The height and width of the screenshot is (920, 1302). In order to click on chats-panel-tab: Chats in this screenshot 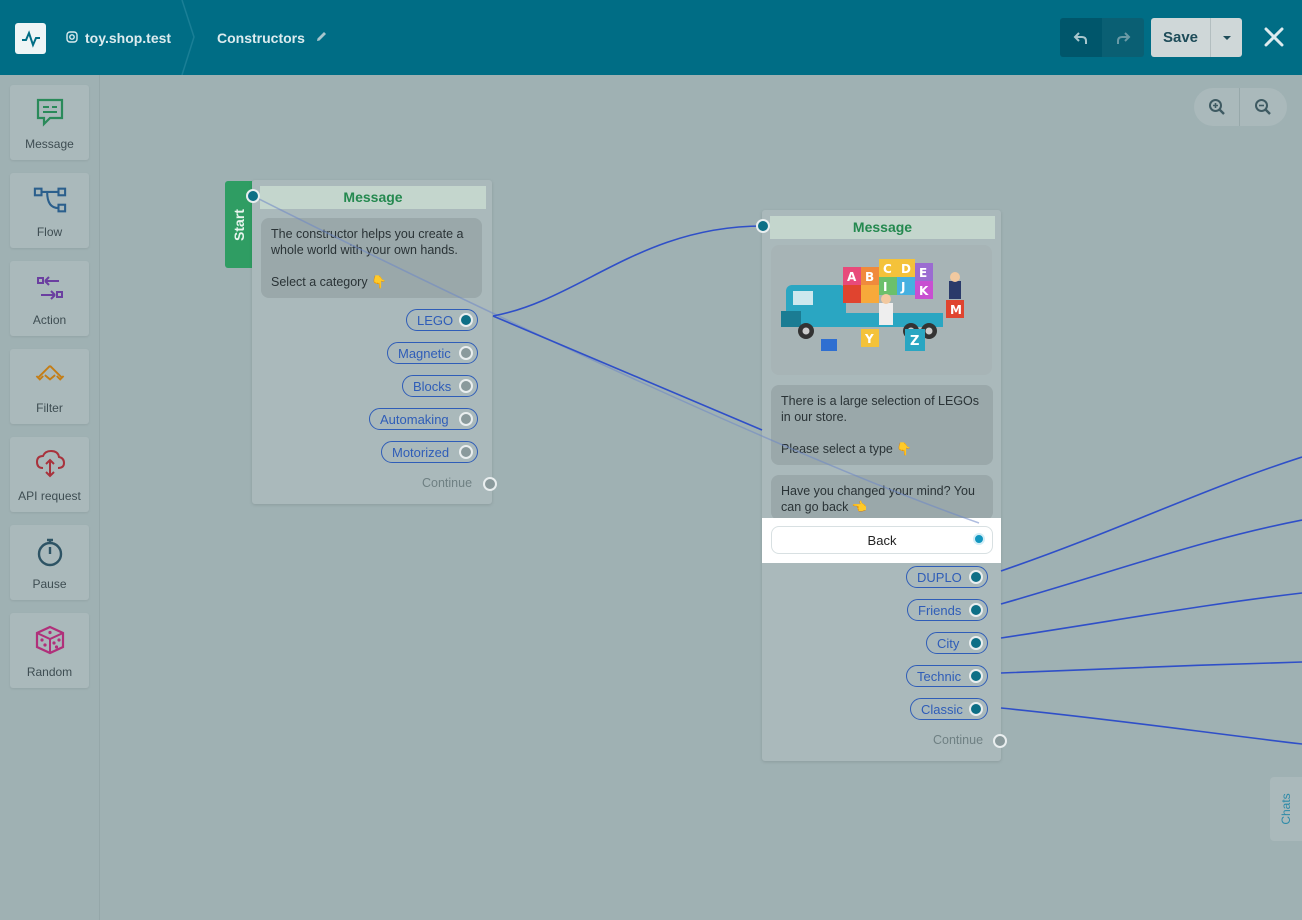, I will do `click(1286, 809)`.